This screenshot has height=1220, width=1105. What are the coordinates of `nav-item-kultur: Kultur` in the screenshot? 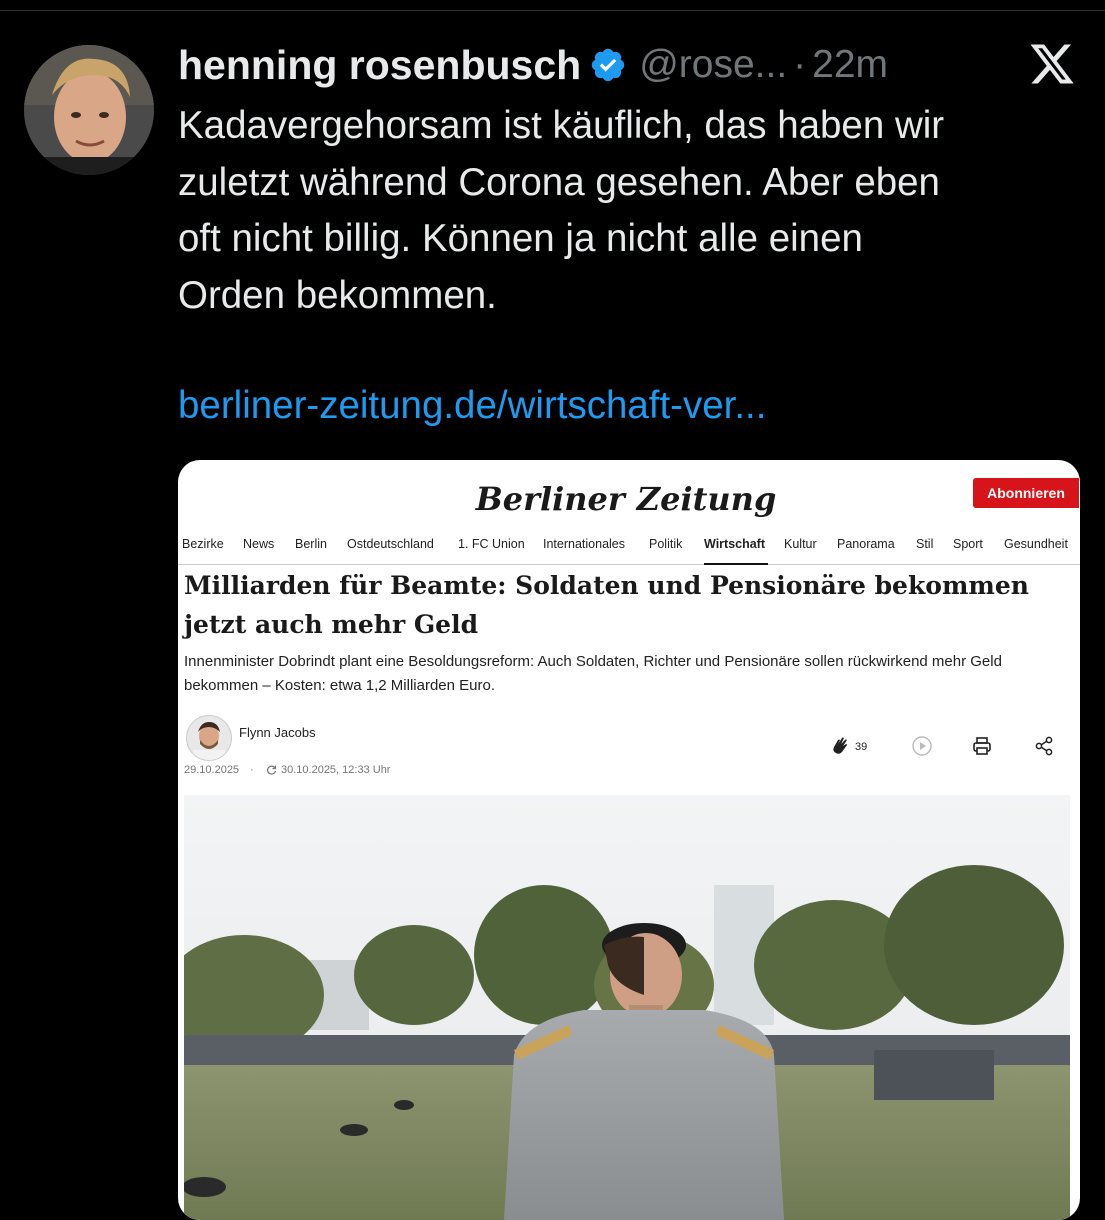 It's located at (800, 544).